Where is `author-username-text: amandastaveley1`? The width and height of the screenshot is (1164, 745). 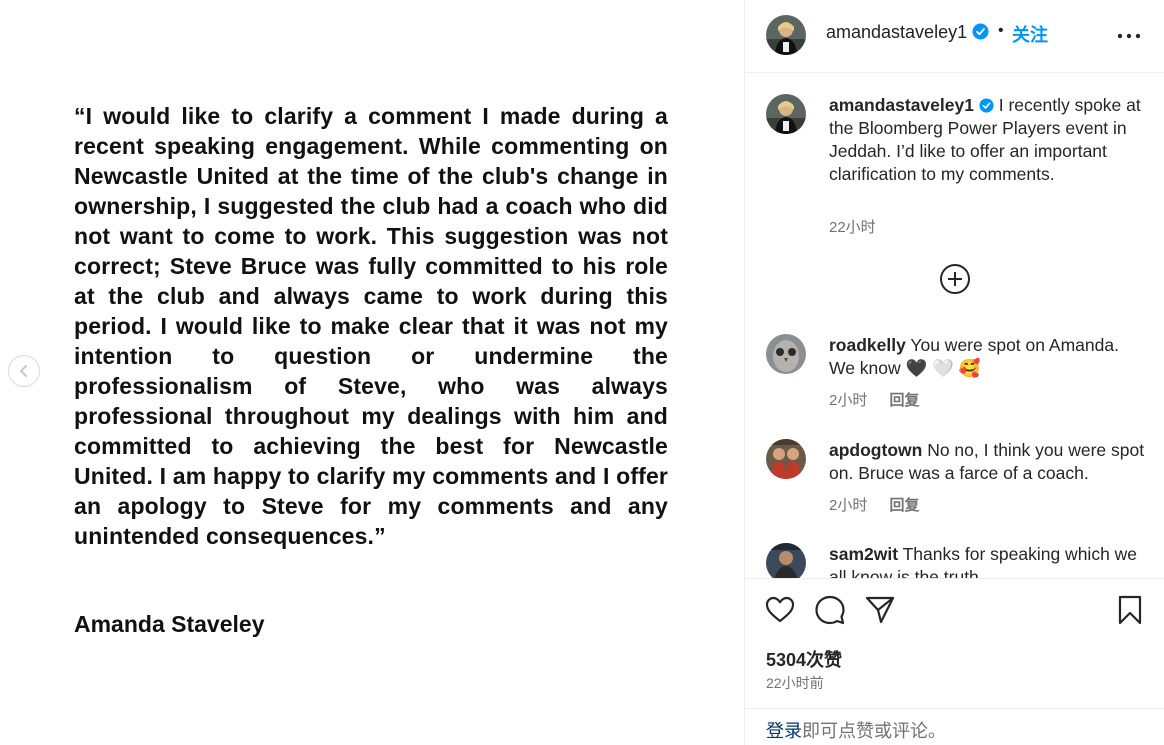 author-username-text: amandastaveley1 is located at coordinates (896, 32).